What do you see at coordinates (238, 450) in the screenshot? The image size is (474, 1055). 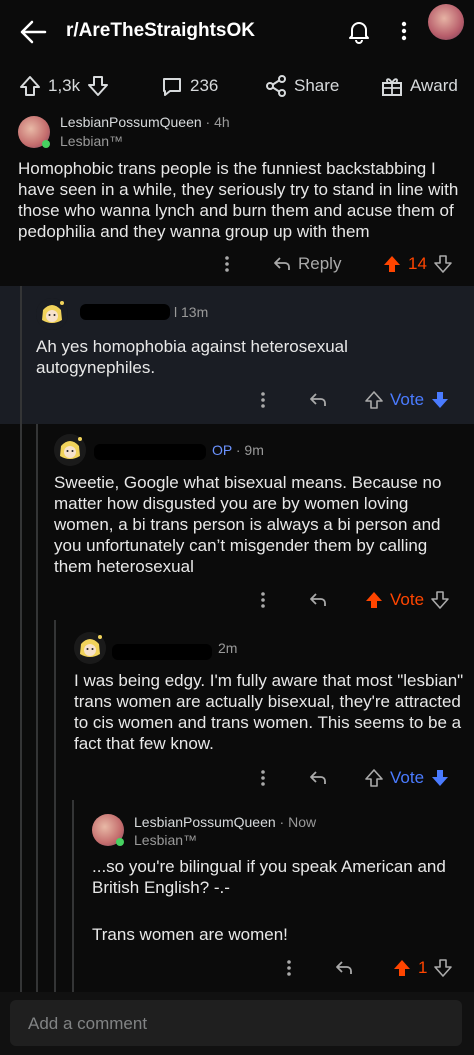 I see `comment-meta: OP · 9m` at bounding box center [238, 450].